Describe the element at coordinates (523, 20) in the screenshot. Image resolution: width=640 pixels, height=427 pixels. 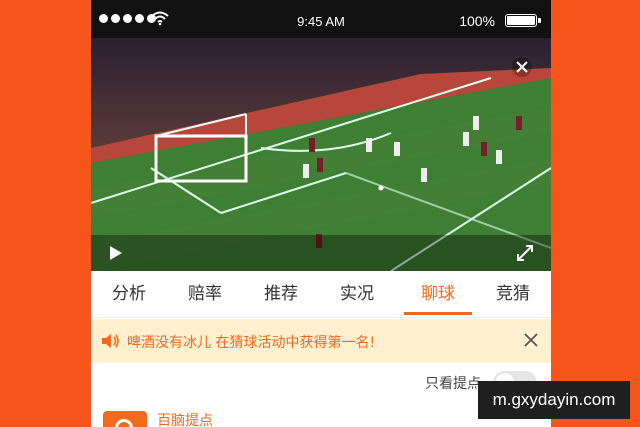
I see `battery-icon` at that location.